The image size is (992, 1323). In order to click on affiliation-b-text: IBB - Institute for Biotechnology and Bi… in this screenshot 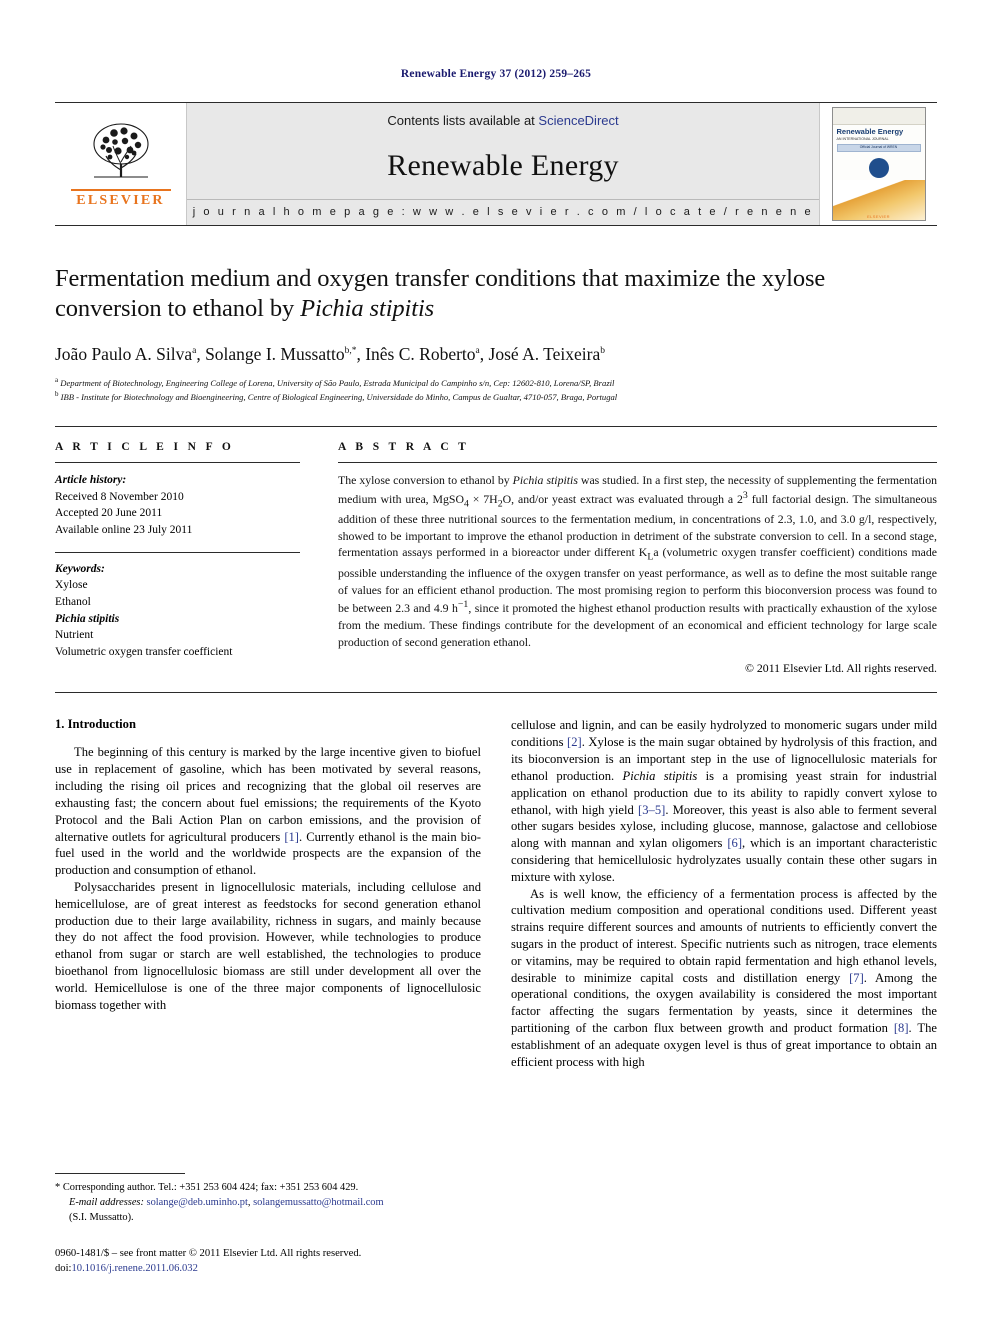, I will do `click(339, 397)`.